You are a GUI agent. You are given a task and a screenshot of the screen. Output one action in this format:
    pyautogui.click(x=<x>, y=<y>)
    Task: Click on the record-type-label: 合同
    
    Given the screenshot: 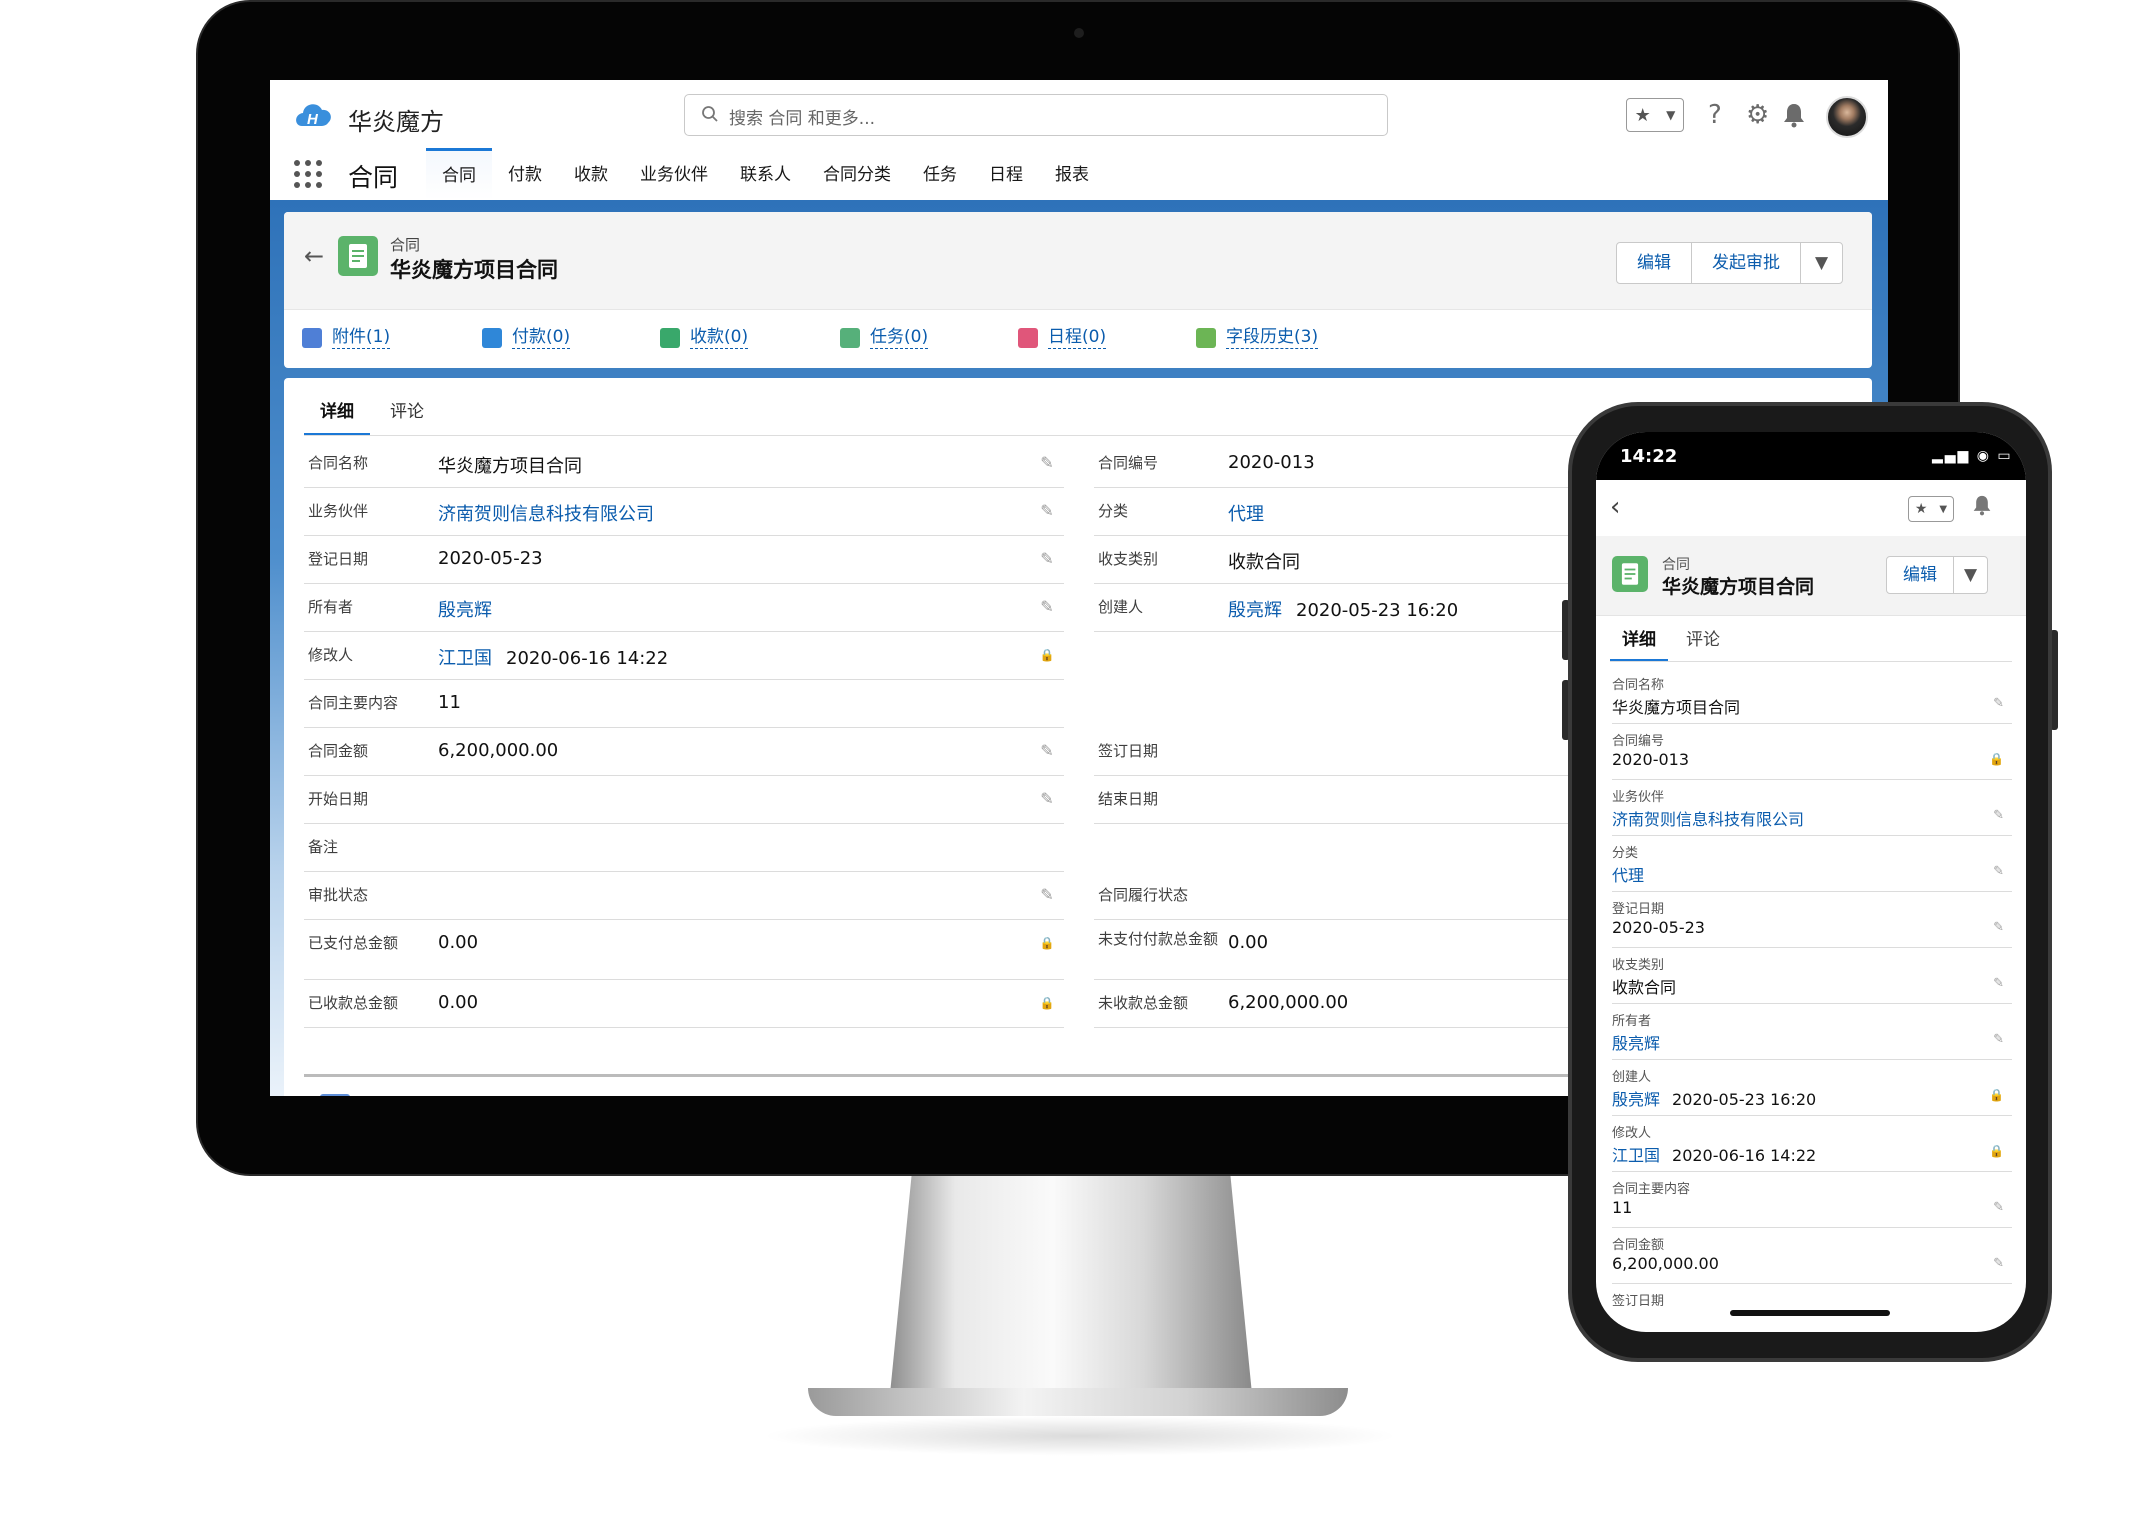 What is the action you would take?
    pyautogui.click(x=405, y=245)
    